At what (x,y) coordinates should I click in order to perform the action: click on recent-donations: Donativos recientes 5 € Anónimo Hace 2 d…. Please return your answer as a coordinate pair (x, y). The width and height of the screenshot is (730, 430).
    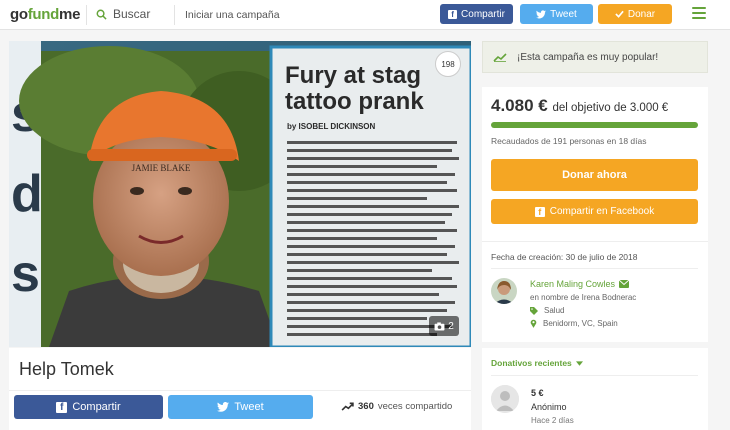
    Looking at the image, I should click on (595, 389).